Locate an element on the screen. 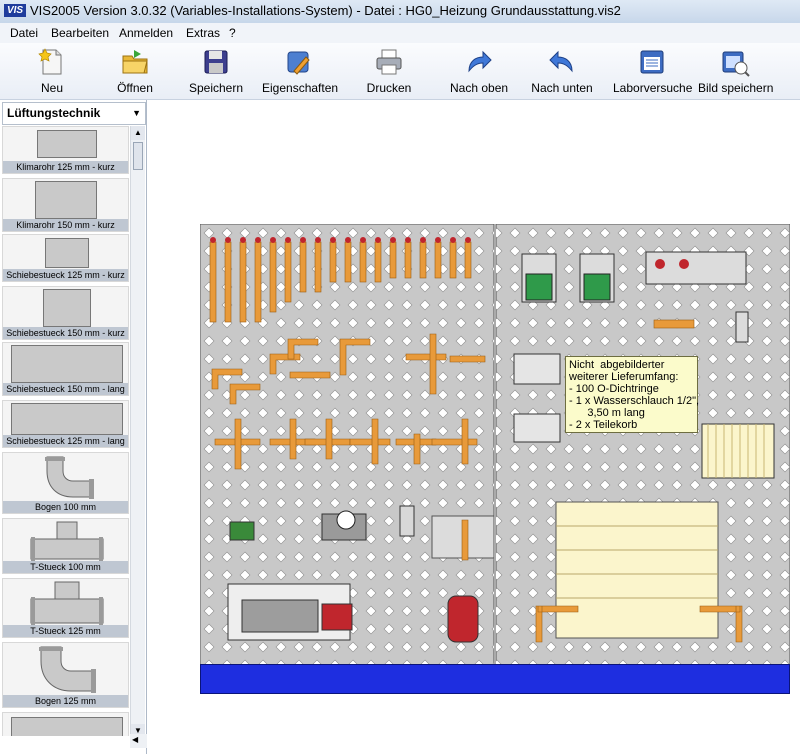 Image resolution: width=800 pixels, height=754 pixels. sidebar-scrollbar: ▲ ▼ is located at coordinates (137, 432).